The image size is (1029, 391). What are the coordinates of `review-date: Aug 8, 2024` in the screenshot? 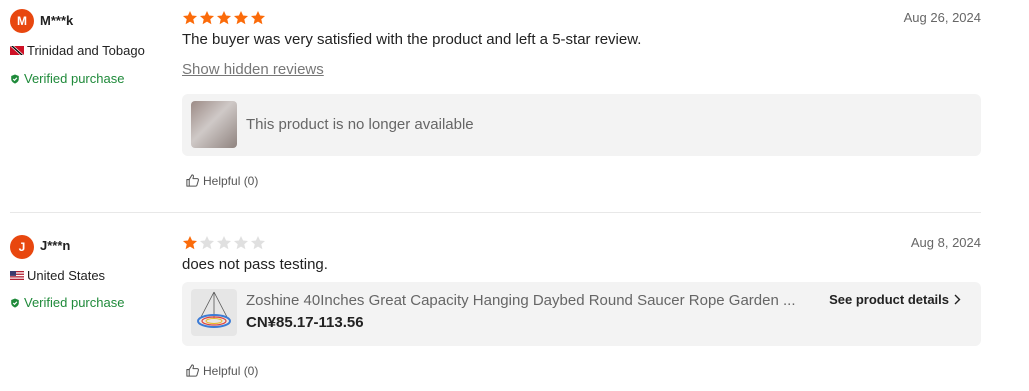 It's located at (945, 242).